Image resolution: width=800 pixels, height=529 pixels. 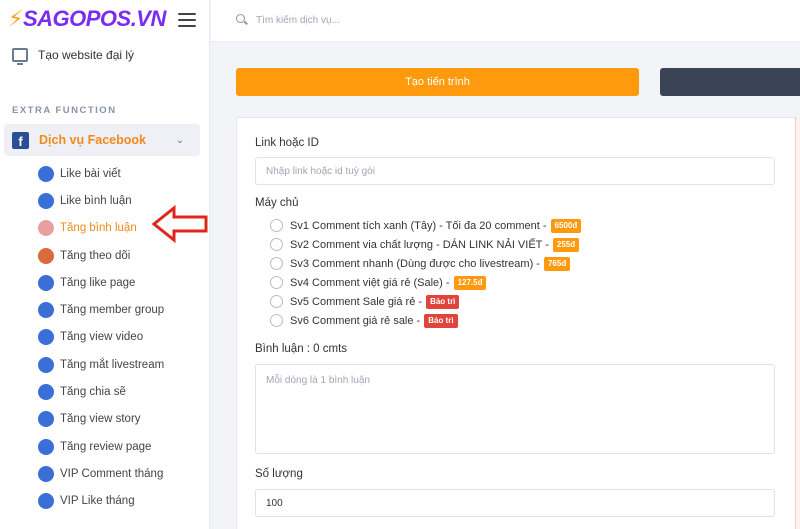 What do you see at coordinates (437, 82) in the screenshot?
I see `create-process-button: Tạo tiến trình` at bounding box center [437, 82].